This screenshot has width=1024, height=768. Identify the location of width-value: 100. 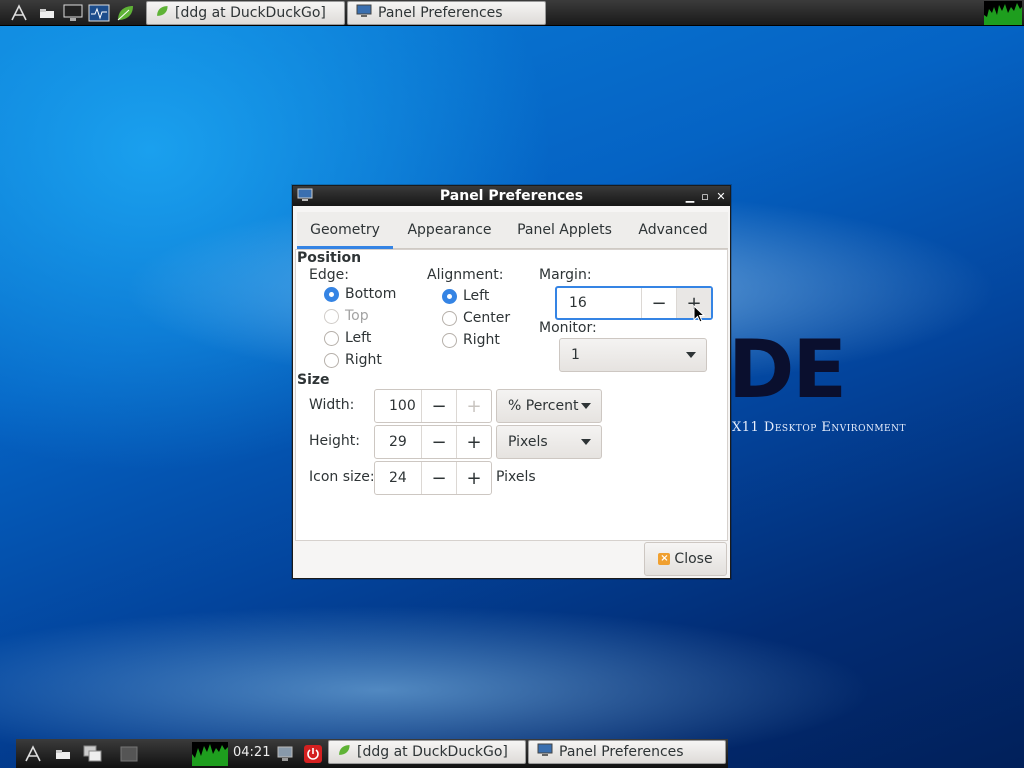
(398, 406).